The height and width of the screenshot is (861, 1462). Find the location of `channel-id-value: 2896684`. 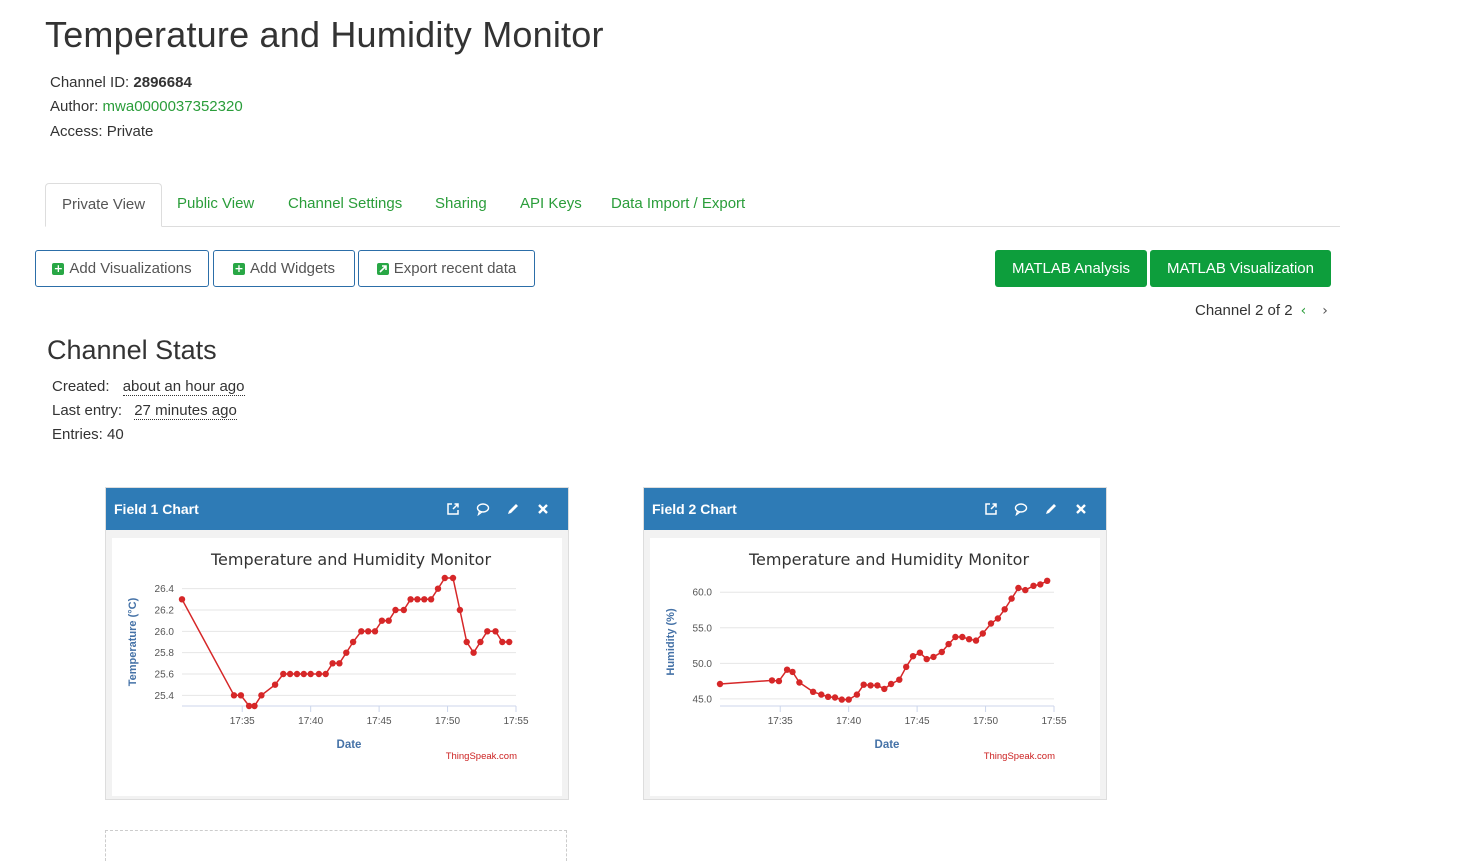

channel-id-value: 2896684 is located at coordinates (162, 82).